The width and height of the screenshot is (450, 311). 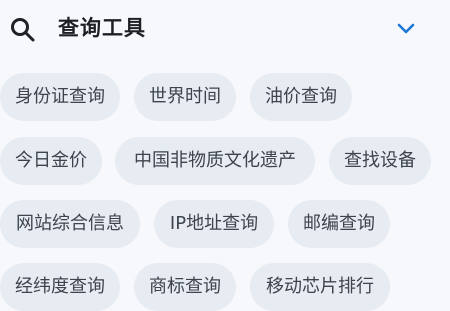 I want to click on tool-chip-coordinates-lookup: 经纬度查询, so click(x=60, y=287).